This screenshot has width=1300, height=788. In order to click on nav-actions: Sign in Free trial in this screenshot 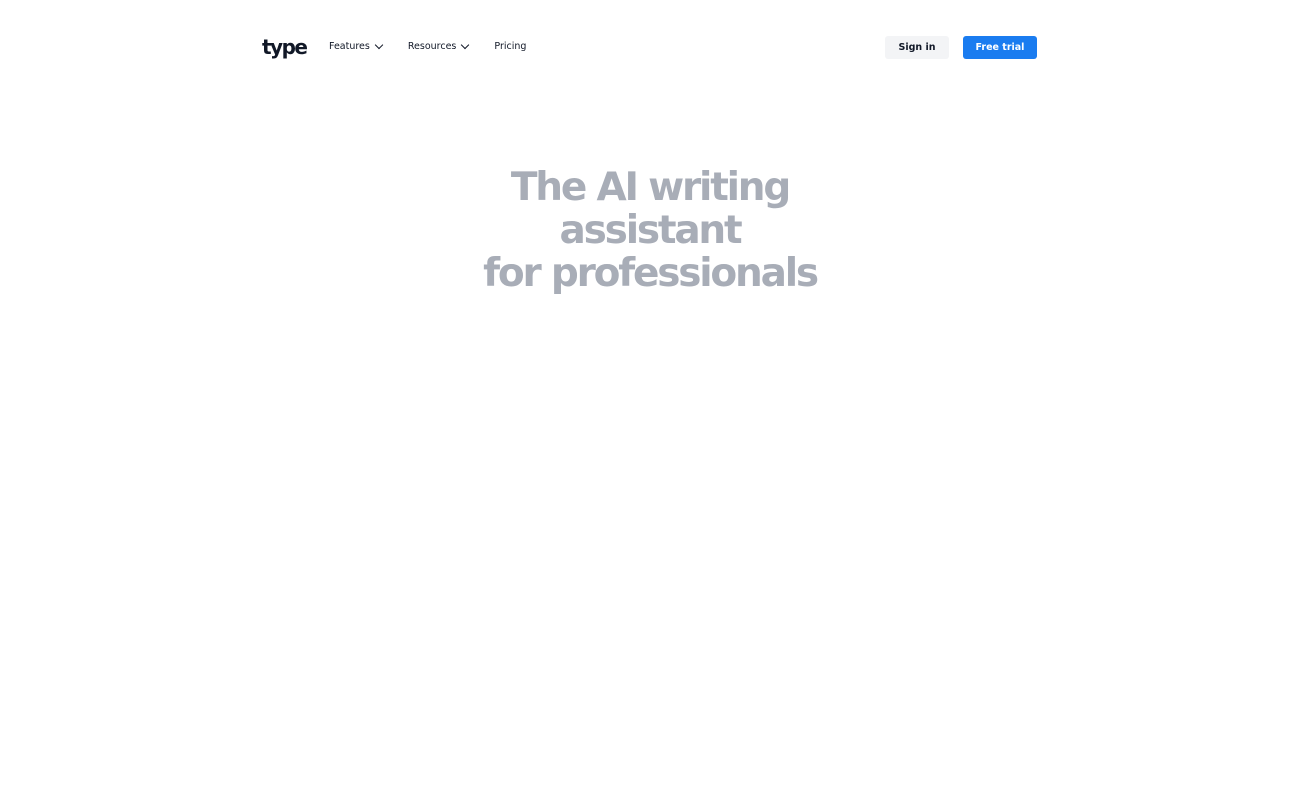, I will do `click(961, 47)`.